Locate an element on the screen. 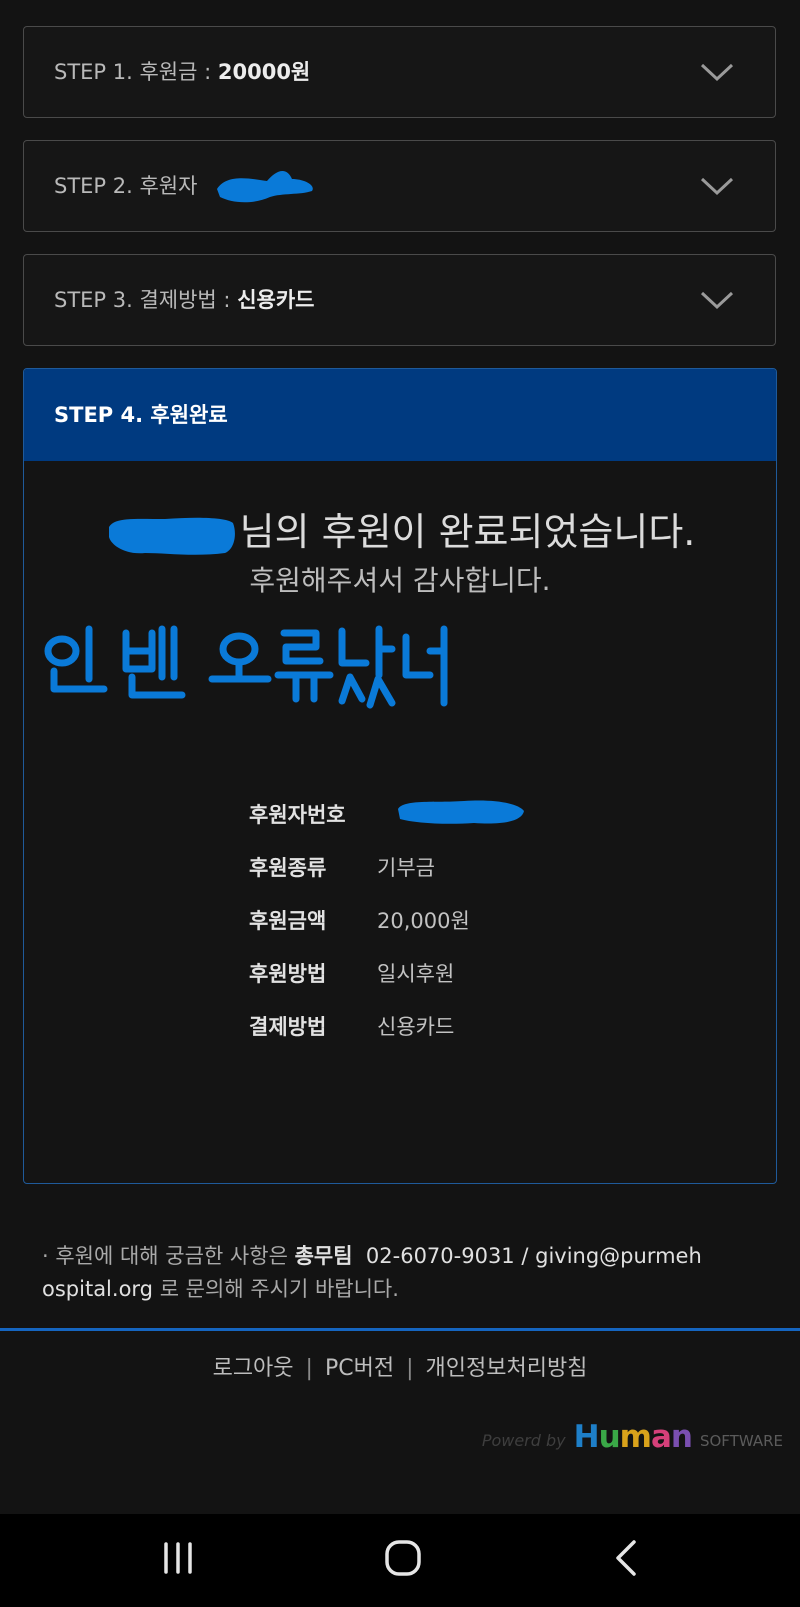 The image size is (800, 1607). detail-key: 결제방법 is located at coordinates (288, 1027).